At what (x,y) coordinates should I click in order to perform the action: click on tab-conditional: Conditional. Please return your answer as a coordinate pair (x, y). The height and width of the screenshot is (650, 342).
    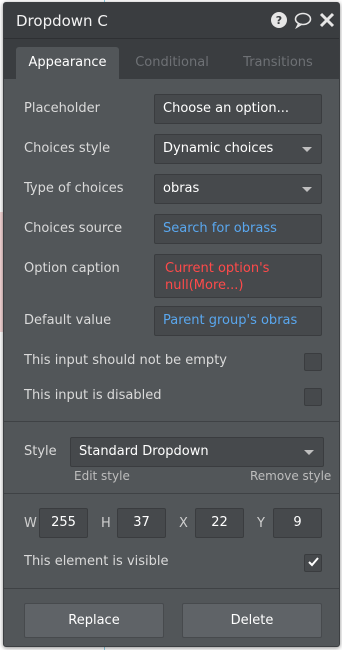
    Looking at the image, I should click on (172, 63).